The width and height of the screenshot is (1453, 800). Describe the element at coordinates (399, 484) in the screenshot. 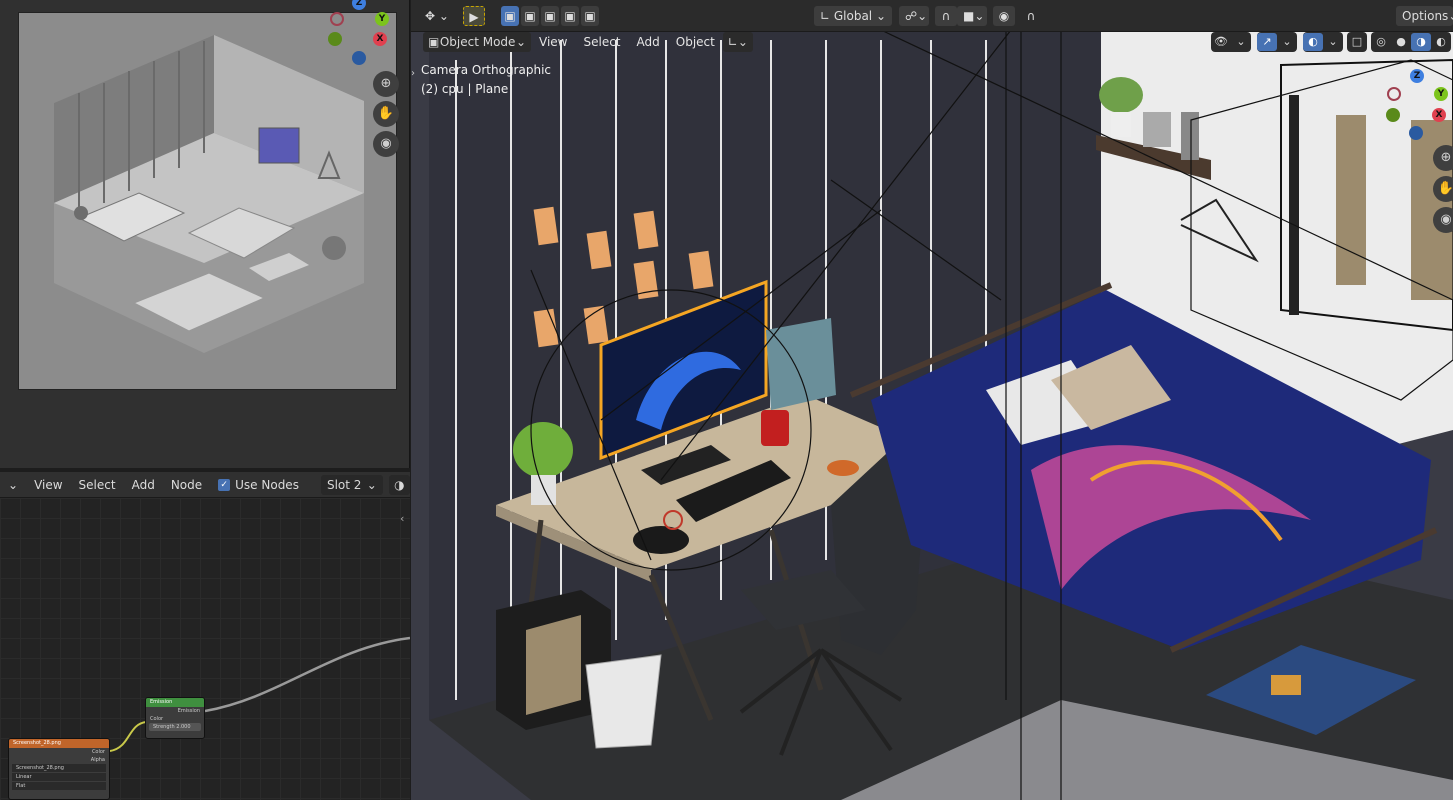

I see `material-preview-dropdown: ◑` at that location.